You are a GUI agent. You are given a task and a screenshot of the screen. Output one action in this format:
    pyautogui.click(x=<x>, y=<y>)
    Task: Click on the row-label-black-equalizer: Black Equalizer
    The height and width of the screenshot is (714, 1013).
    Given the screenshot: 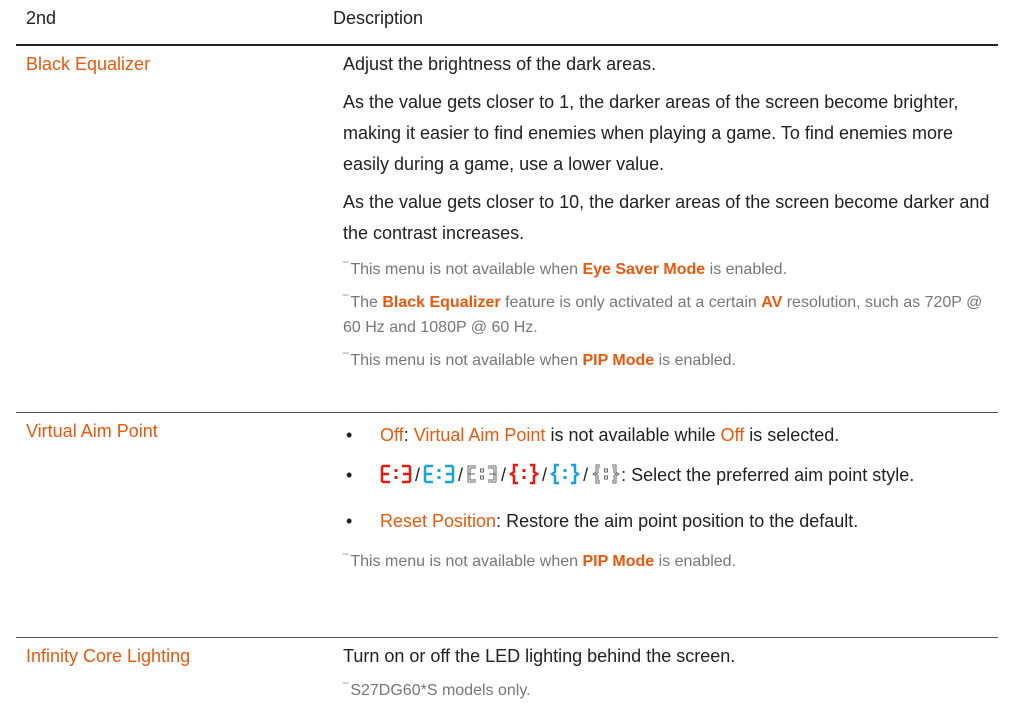 What is the action you would take?
    pyautogui.click(x=88, y=64)
    